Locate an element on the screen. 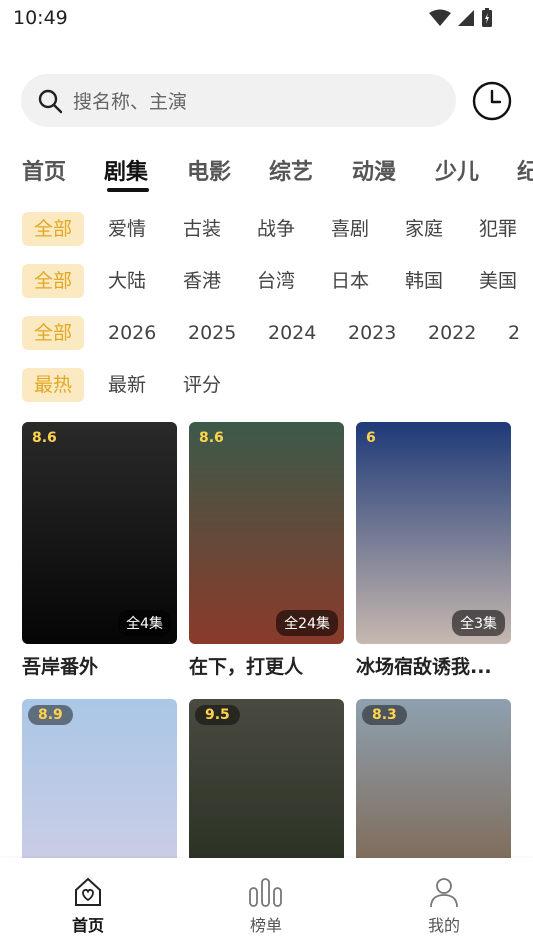  bottom-nav: 首页 榜单 我的 is located at coordinates (266, 903).